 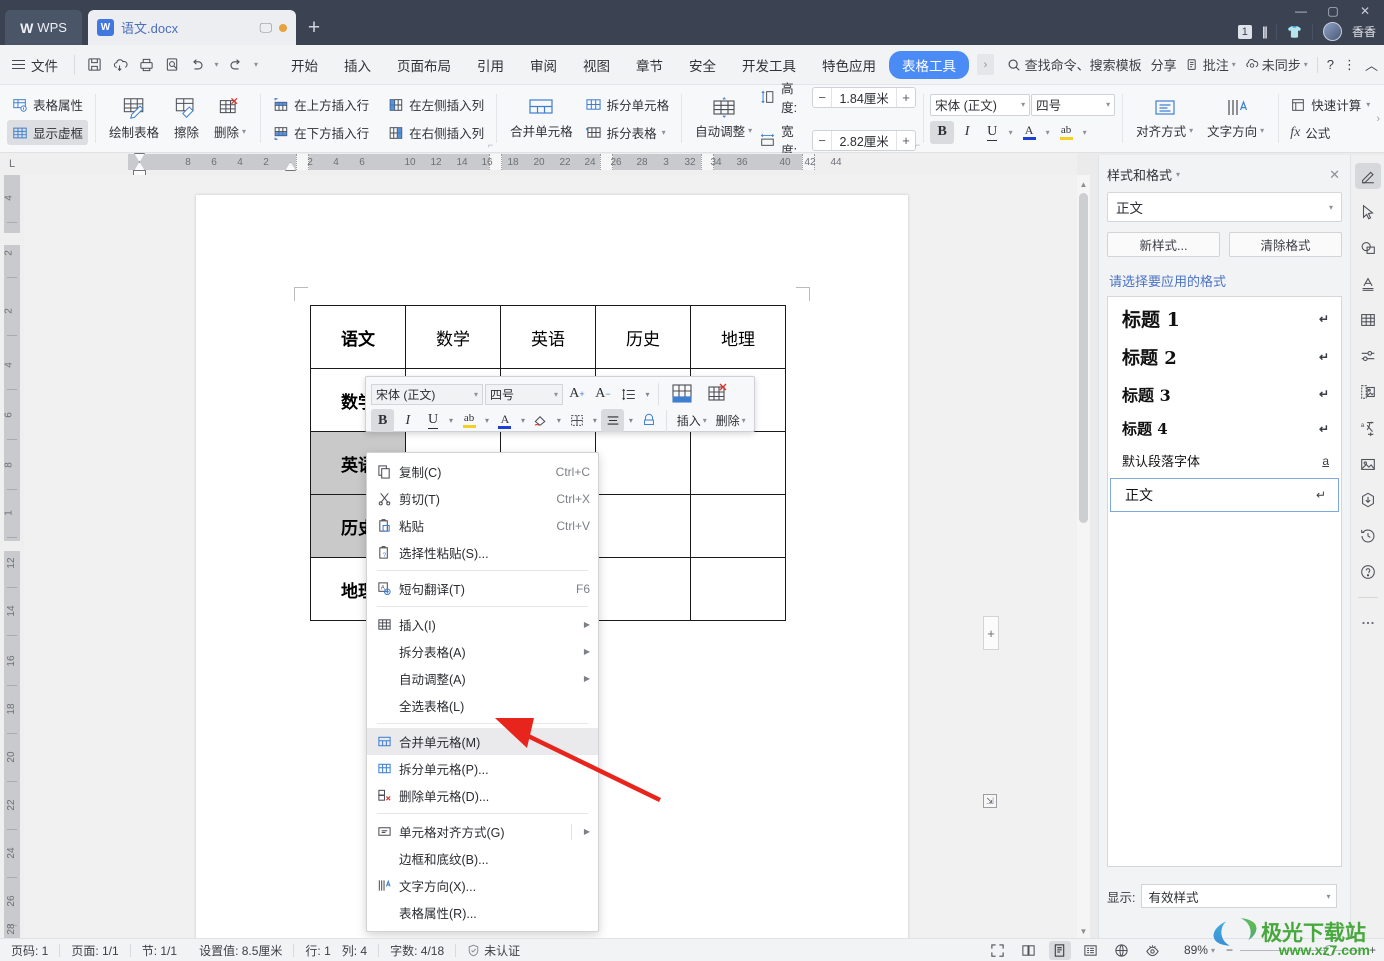 I want to click on context-item-paste: 粘贴 Ctrl+V, so click(x=482, y=525).